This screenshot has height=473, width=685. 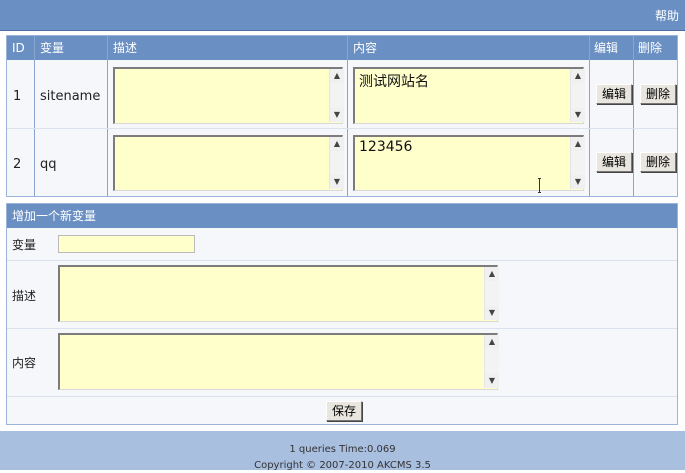 What do you see at coordinates (17, 164) in the screenshot?
I see `row-2-id: 2` at bounding box center [17, 164].